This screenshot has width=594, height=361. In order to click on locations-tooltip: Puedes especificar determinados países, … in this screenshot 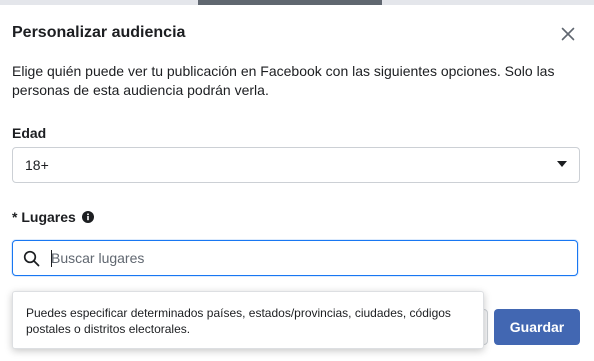, I will do `click(248, 320)`.